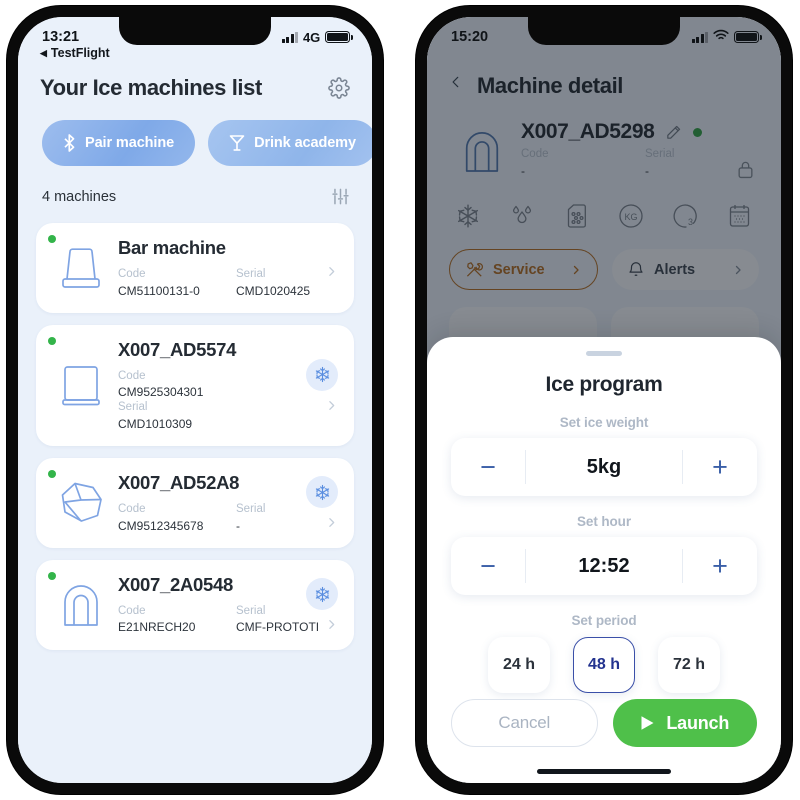  Describe the element at coordinates (720, 566) in the screenshot. I see `set-hour-increment: +` at that location.